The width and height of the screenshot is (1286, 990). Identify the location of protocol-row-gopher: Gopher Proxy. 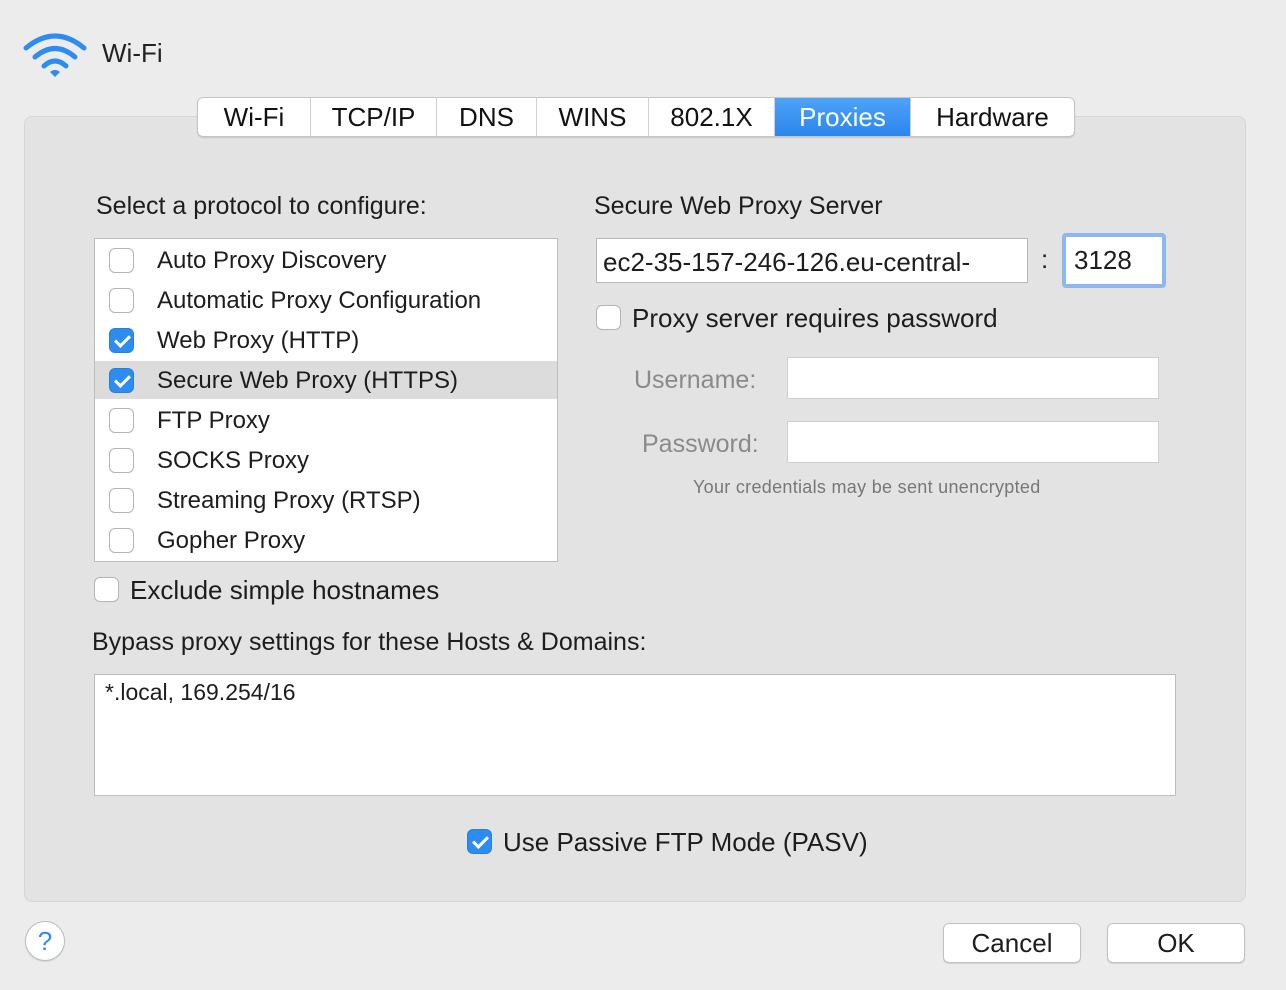
(326, 540).